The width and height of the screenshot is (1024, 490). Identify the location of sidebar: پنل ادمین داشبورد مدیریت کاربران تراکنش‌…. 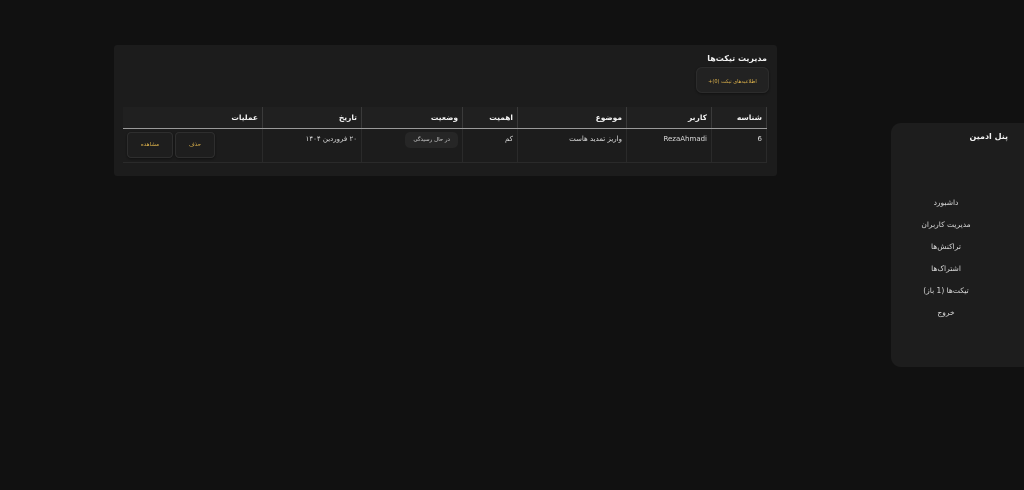
(957, 245).